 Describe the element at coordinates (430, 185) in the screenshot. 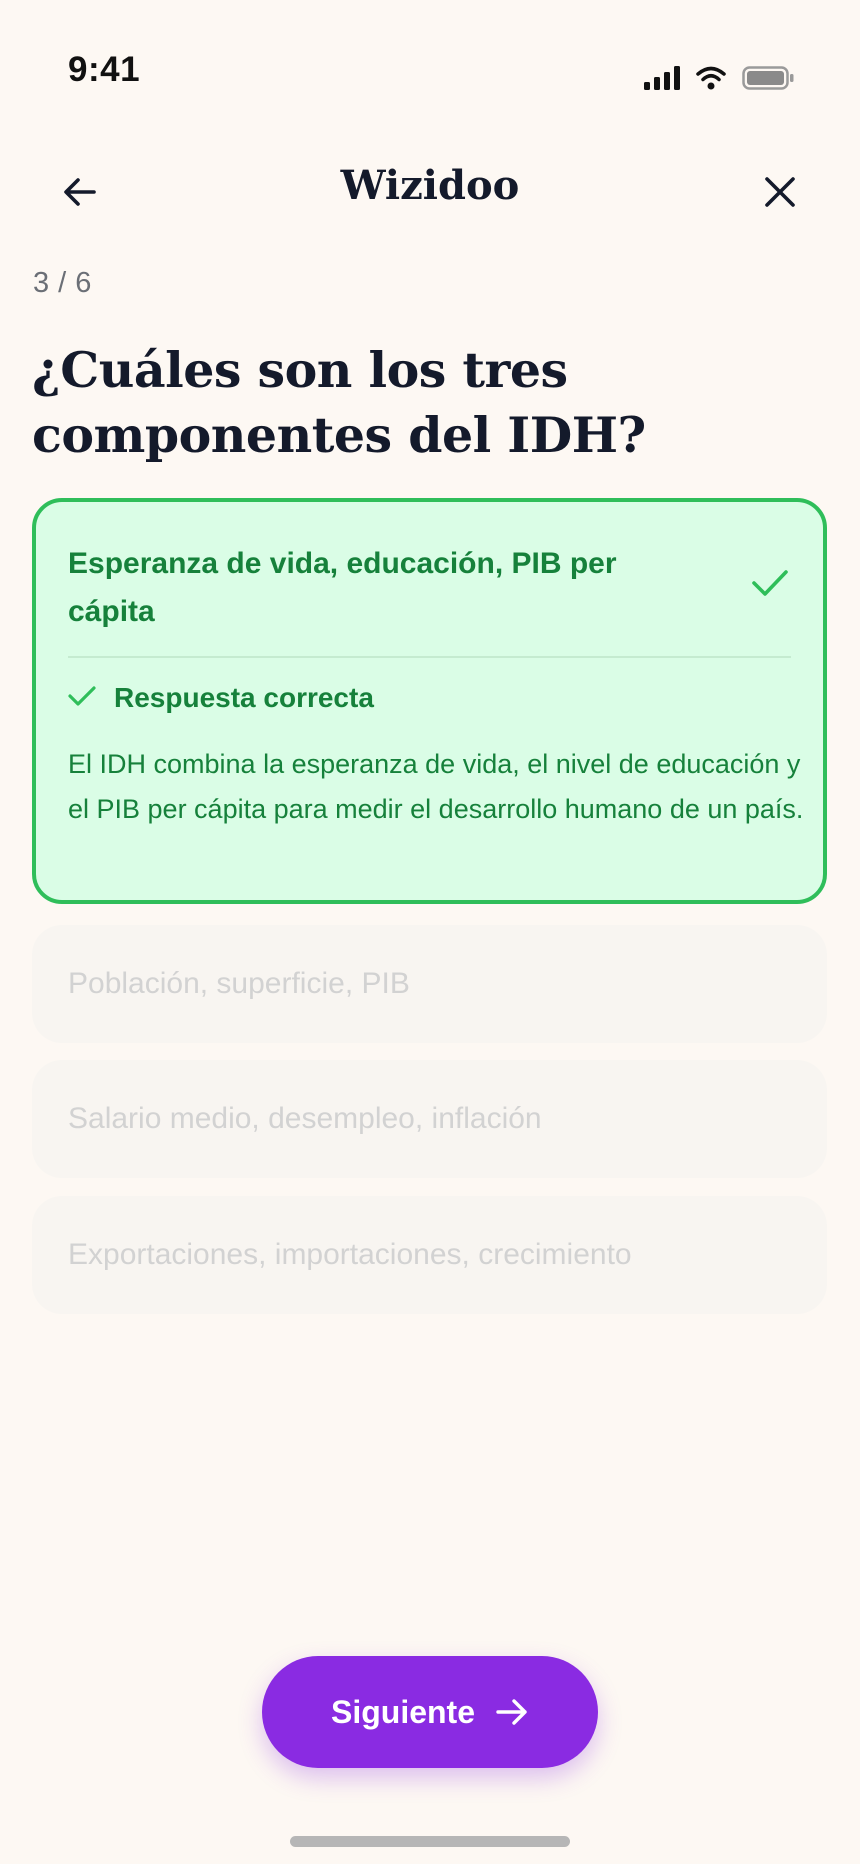

I see `app-title: Wizidoo` at that location.